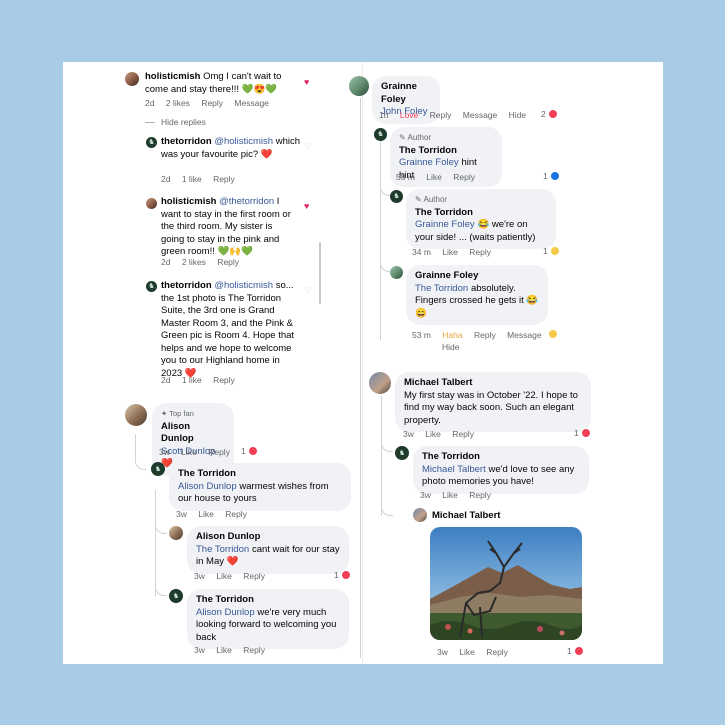 This screenshot has width=725, height=725. What do you see at coordinates (454, 469) in the screenshot?
I see `mention-link: Michael Talbert` at bounding box center [454, 469].